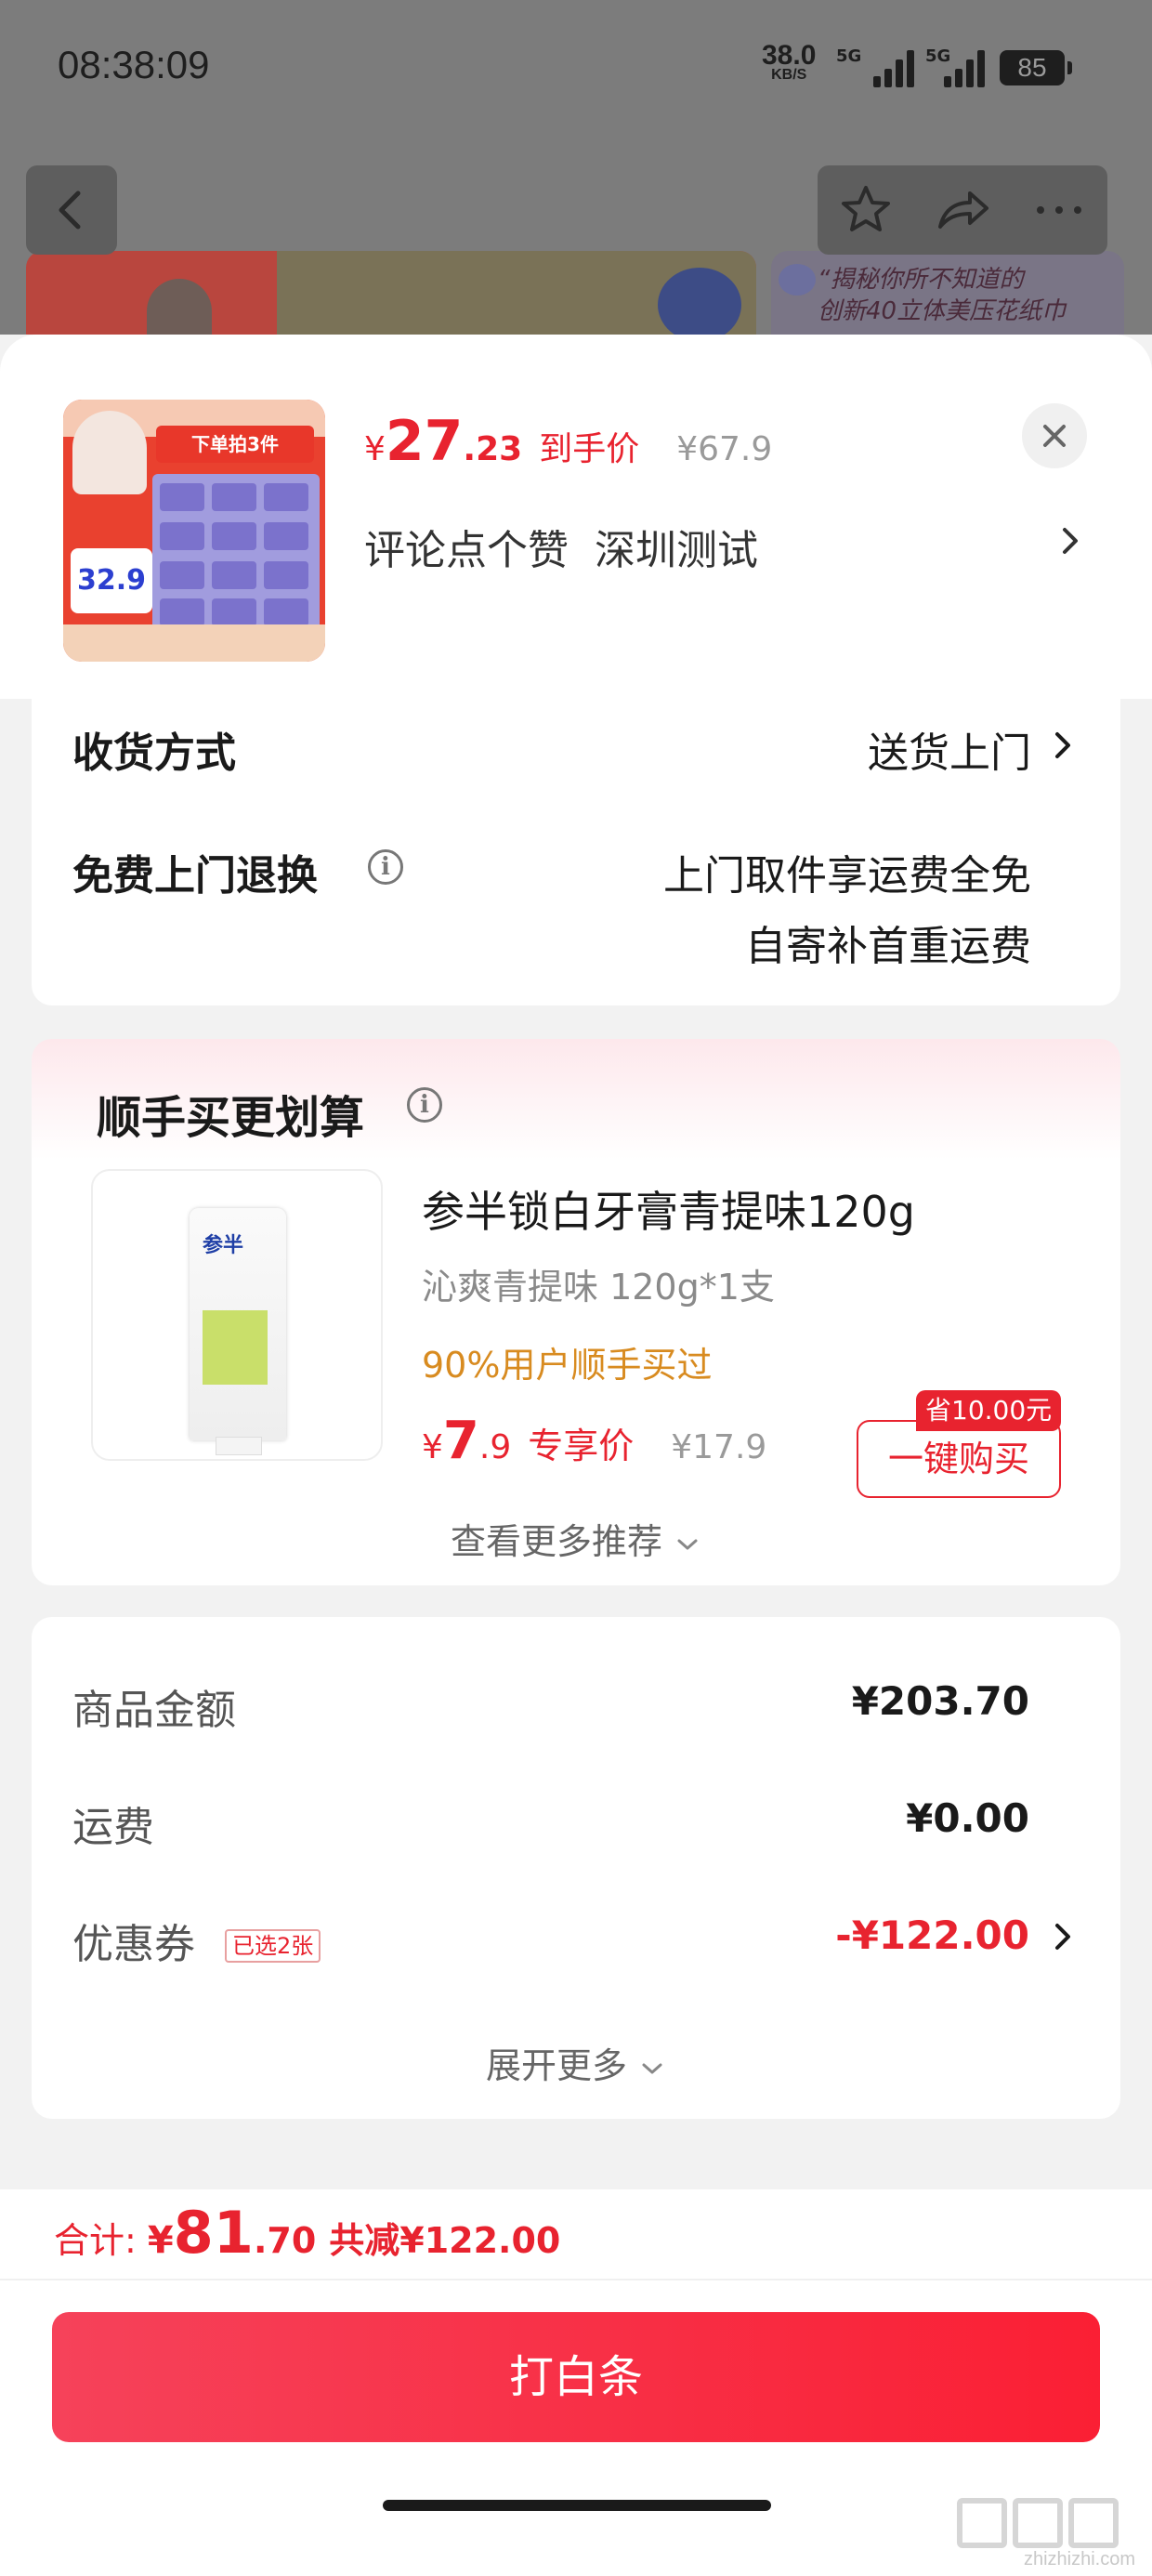  What do you see at coordinates (235, 444) in the screenshot?
I see `thumbnail-banner: 下单拍3件` at bounding box center [235, 444].